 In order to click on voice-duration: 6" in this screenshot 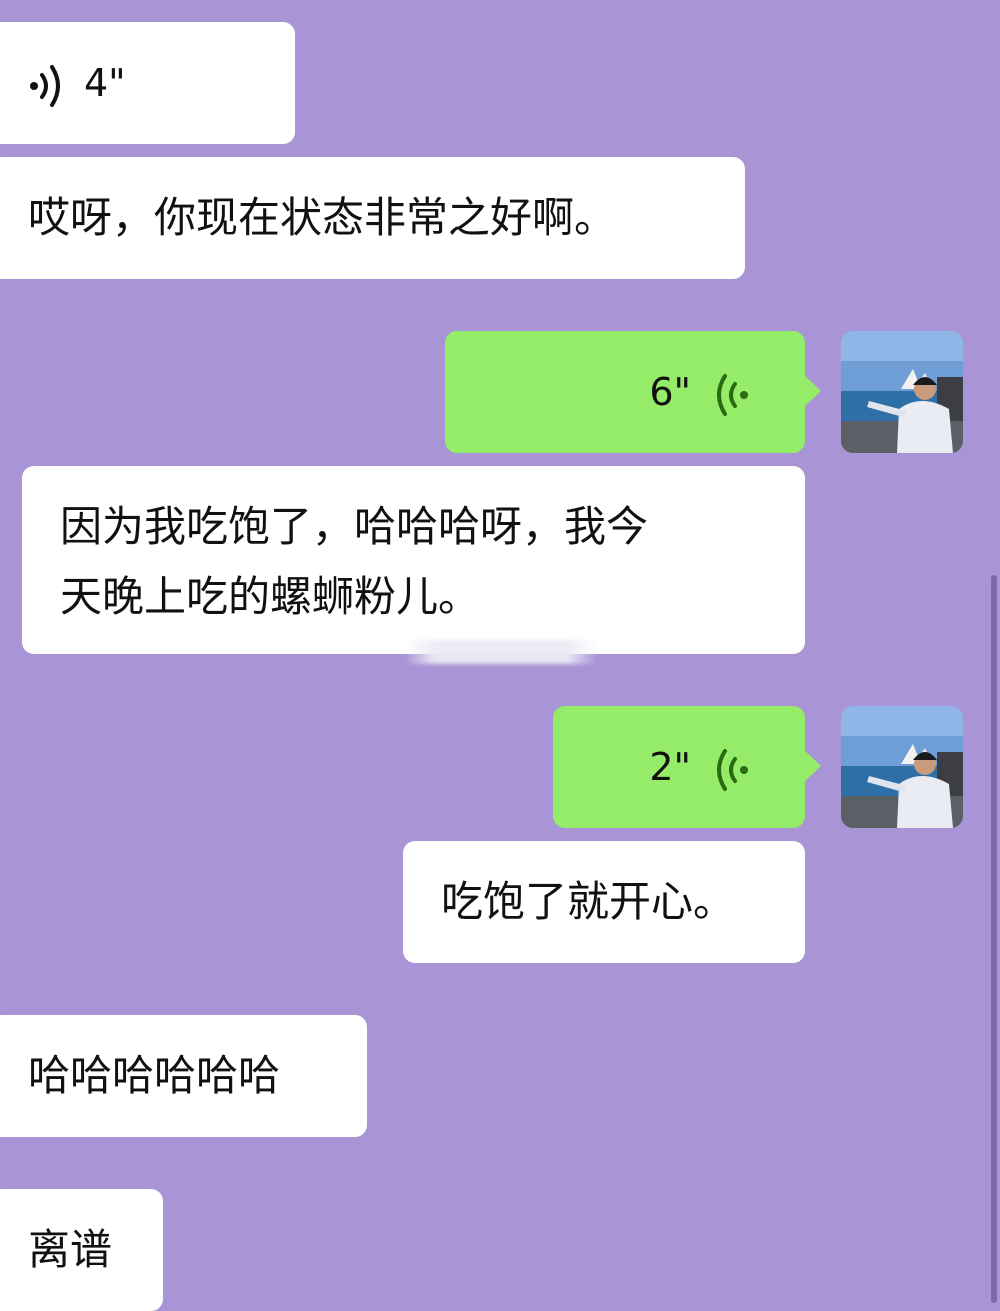, I will do `click(670, 392)`.